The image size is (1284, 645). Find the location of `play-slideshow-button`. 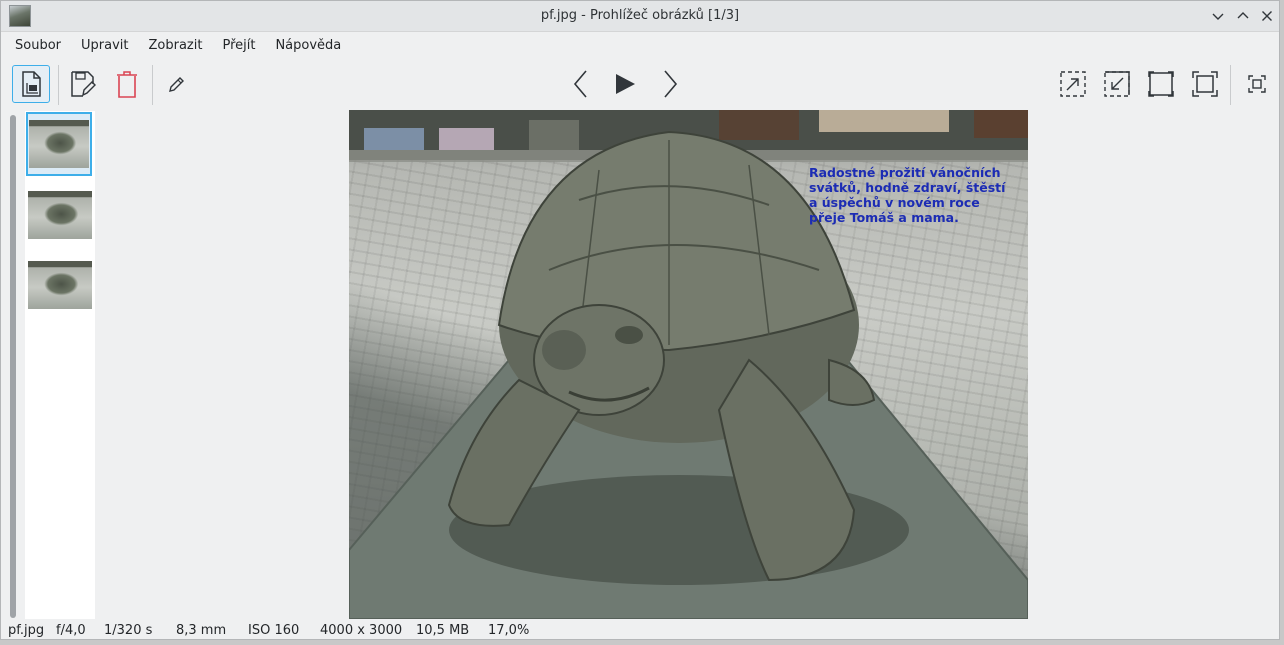

play-slideshow-button is located at coordinates (625, 84).